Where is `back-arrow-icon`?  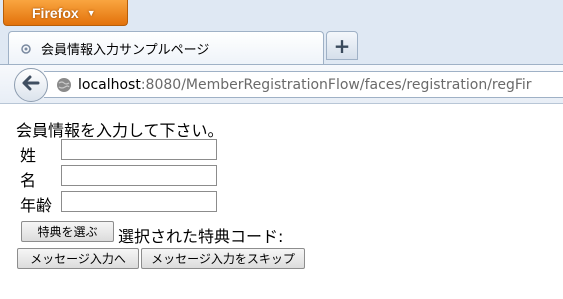
back-arrow-icon is located at coordinates (31, 85).